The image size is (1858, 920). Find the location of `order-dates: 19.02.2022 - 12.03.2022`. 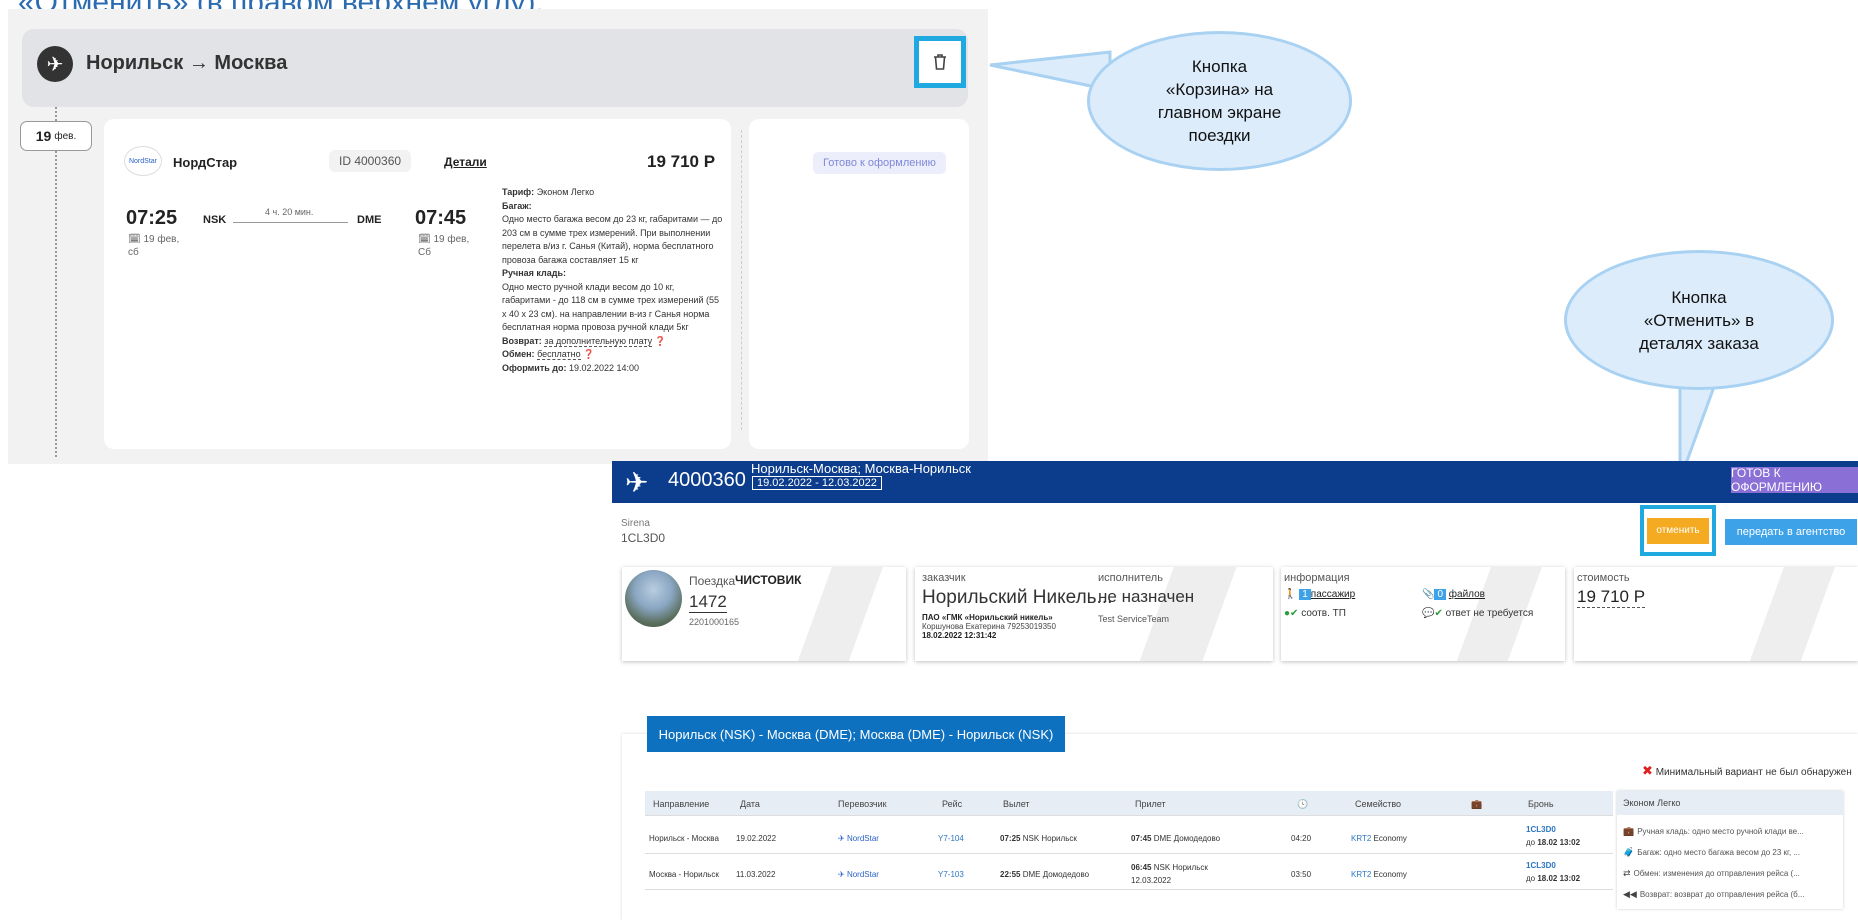

order-dates: 19.02.2022 - 12.03.2022 is located at coordinates (817, 483).